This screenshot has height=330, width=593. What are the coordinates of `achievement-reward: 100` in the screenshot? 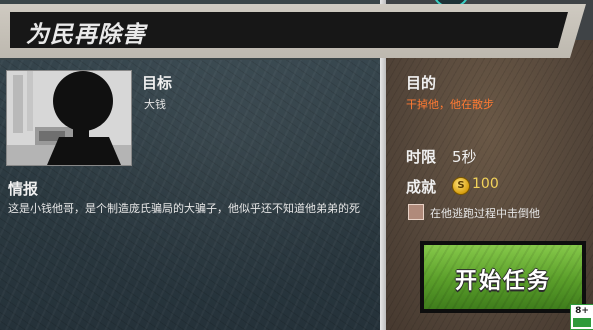 It's located at (485, 184).